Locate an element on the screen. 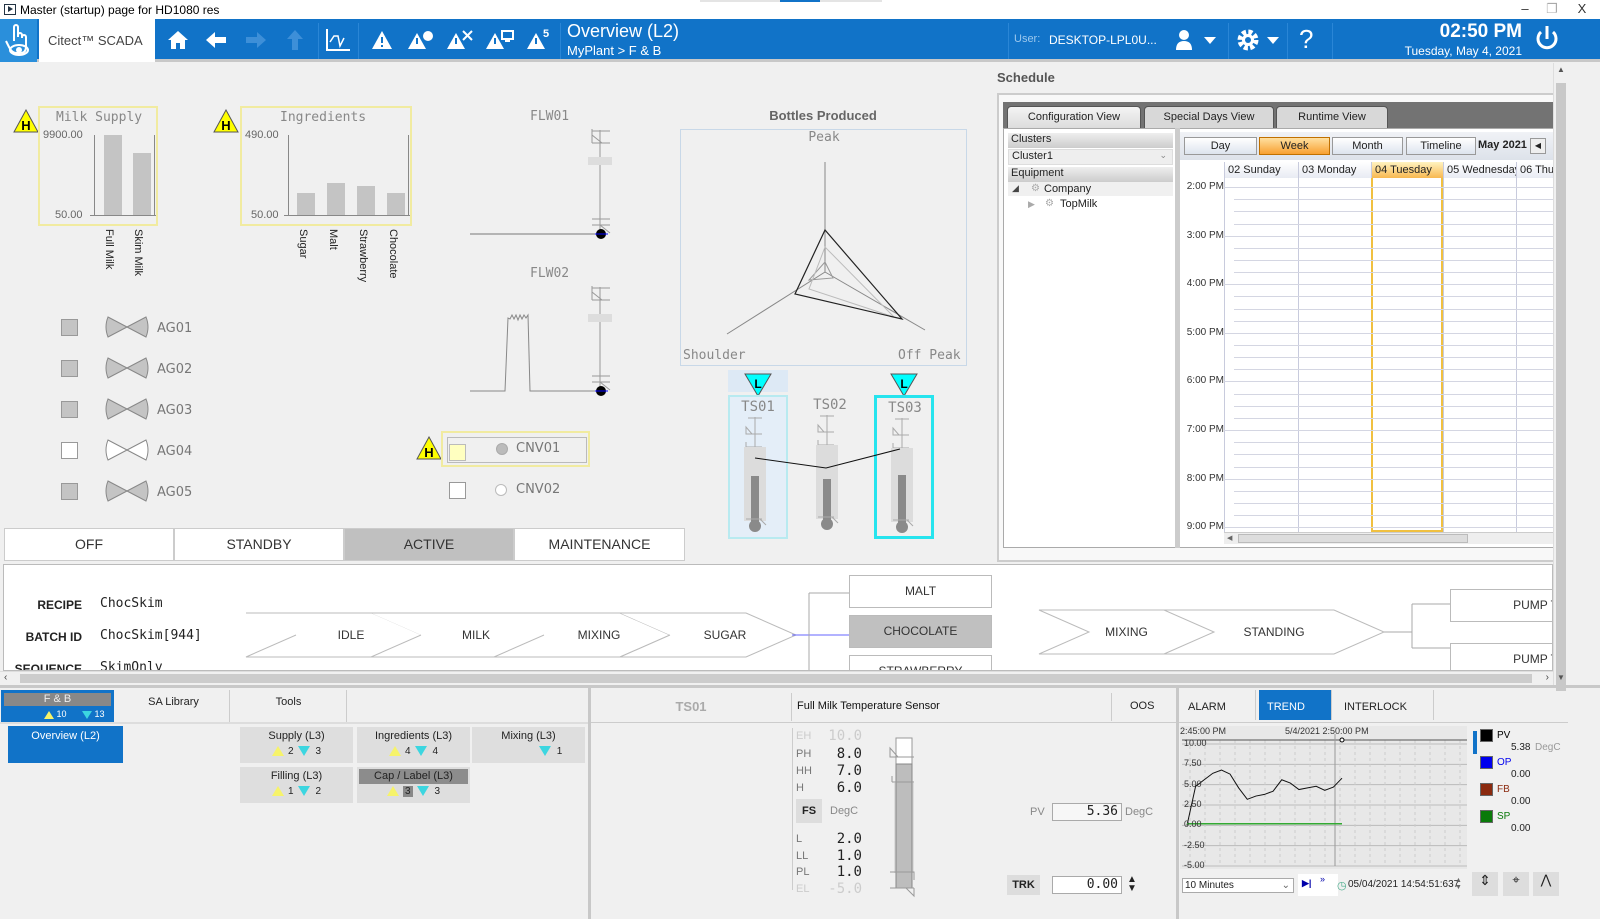 Image resolution: width=1600 pixels, height=919 pixels. calendar-view-timeline: Timeline is located at coordinates (1441, 146).